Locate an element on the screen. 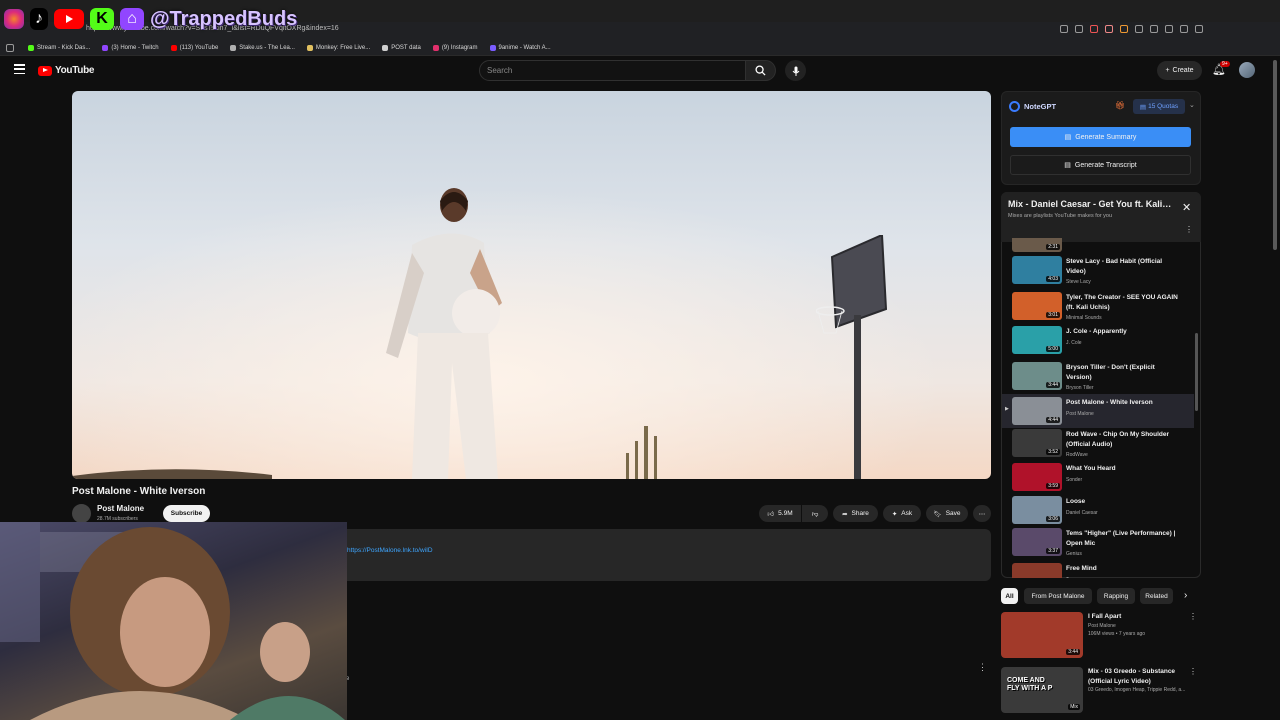 This screenshot has width=1280, height=720. dislike-button: 👎︎ is located at coordinates (815, 513).